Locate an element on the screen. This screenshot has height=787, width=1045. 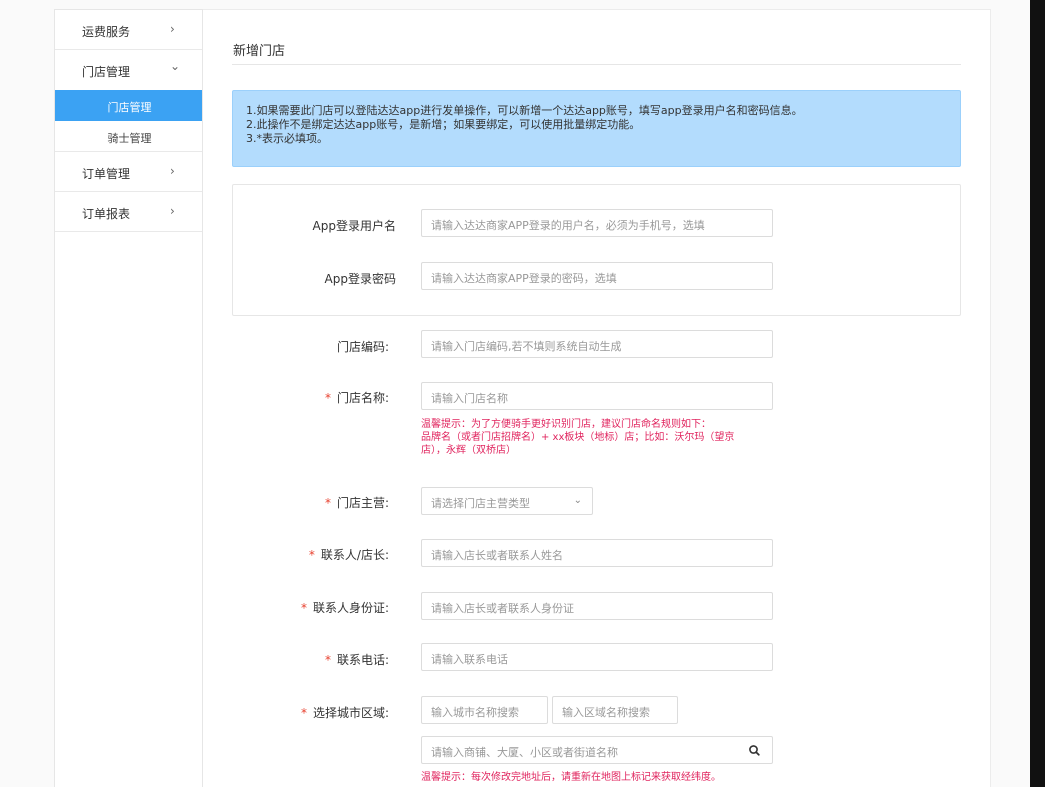
store-category-placeholder: 请选择门店主营类型 is located at coordinates (480, 503).